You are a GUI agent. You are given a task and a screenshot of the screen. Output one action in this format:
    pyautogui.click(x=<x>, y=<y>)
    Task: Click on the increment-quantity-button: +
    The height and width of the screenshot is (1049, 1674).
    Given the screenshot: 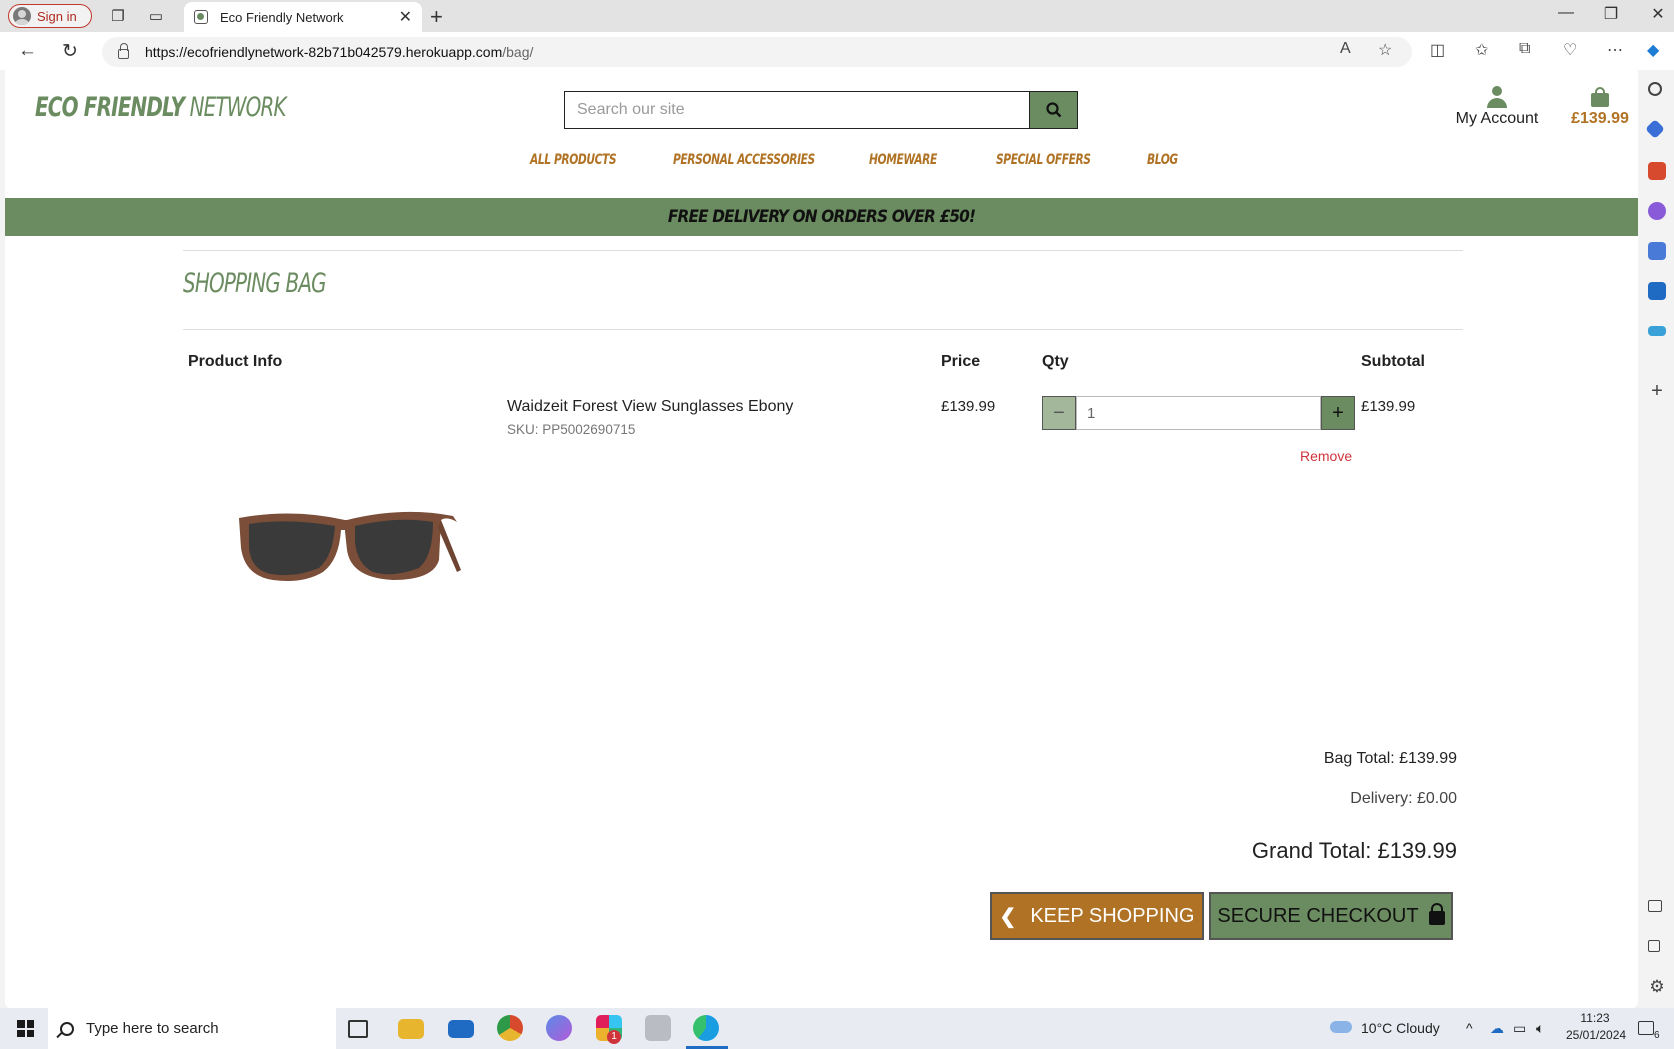 What is the action you would take?
    pyautogui.click(x=1338, y=413)
    